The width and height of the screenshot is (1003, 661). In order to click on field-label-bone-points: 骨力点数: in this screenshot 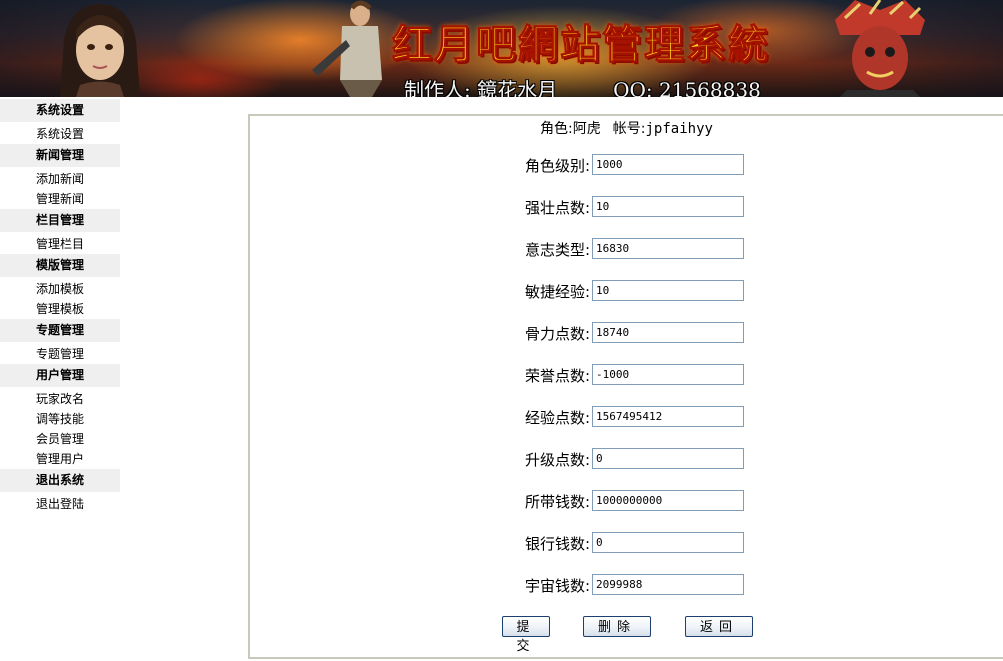, I will do `click(557, 334)`.